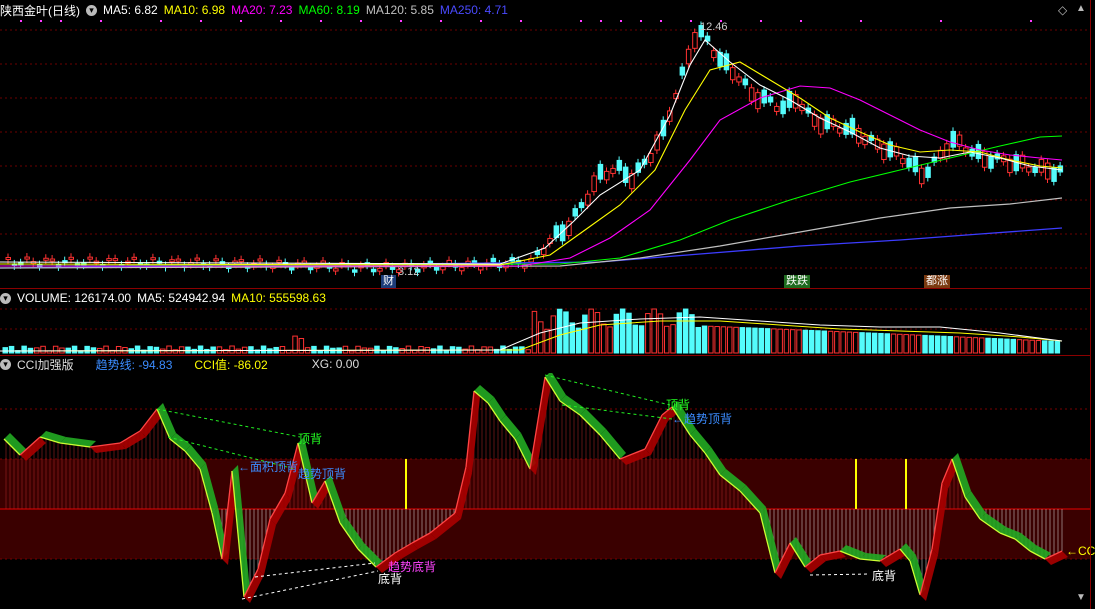 The width and height of the screenshot is (1095, 609). I want to click on cci-settings-icon: ▾, so click(5, 364).